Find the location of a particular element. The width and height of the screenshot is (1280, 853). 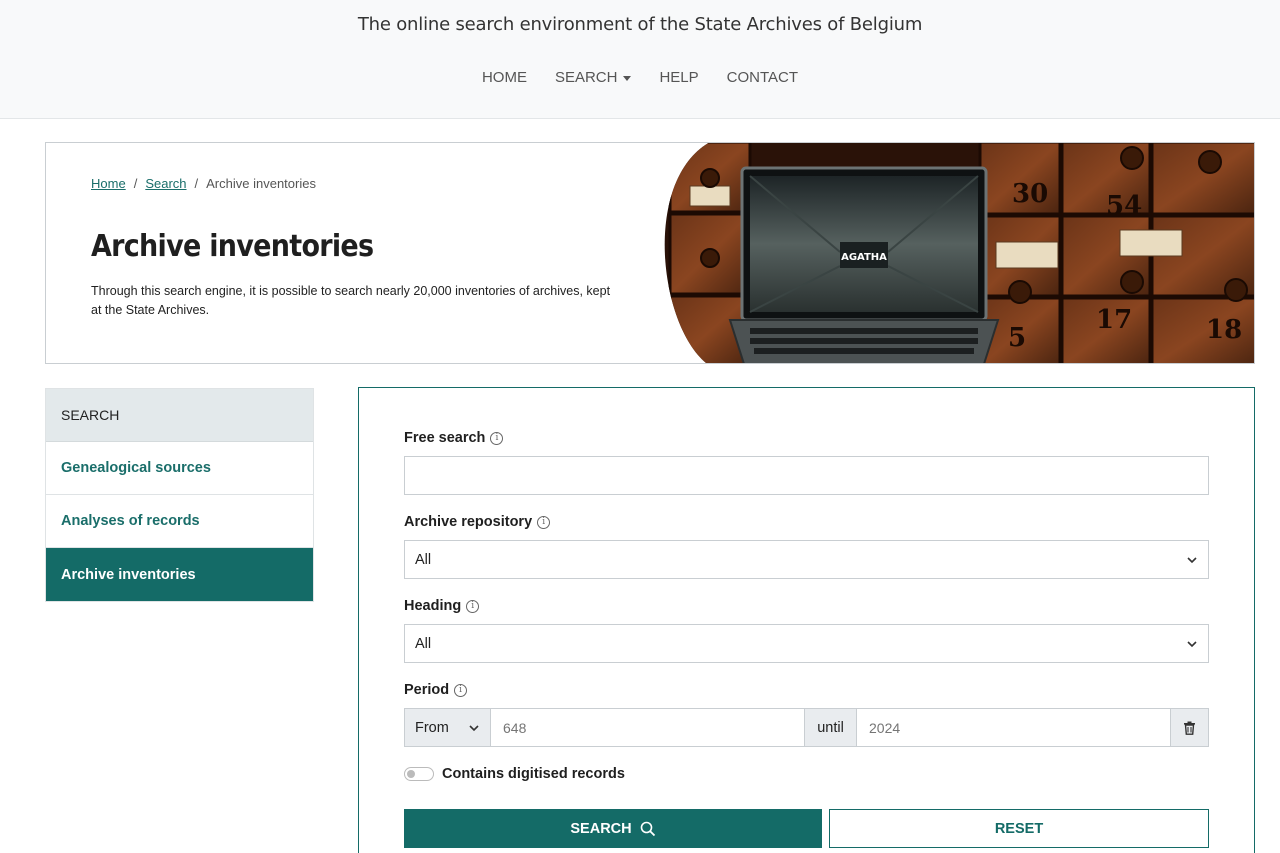

period-input-group: From until is located at coordinates (806, 727).